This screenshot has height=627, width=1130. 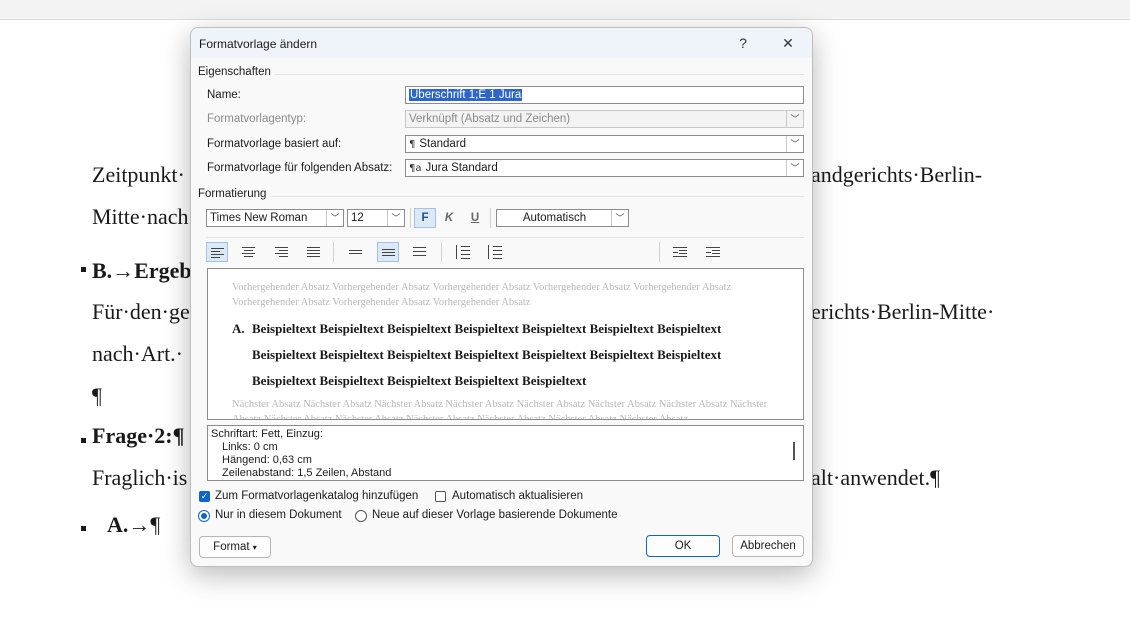 What do you see at coordinates (278, 515) in the screenshot?
I see `only-this-document-label: Nur in diesem Dokument` at bounding box center [278, 515].